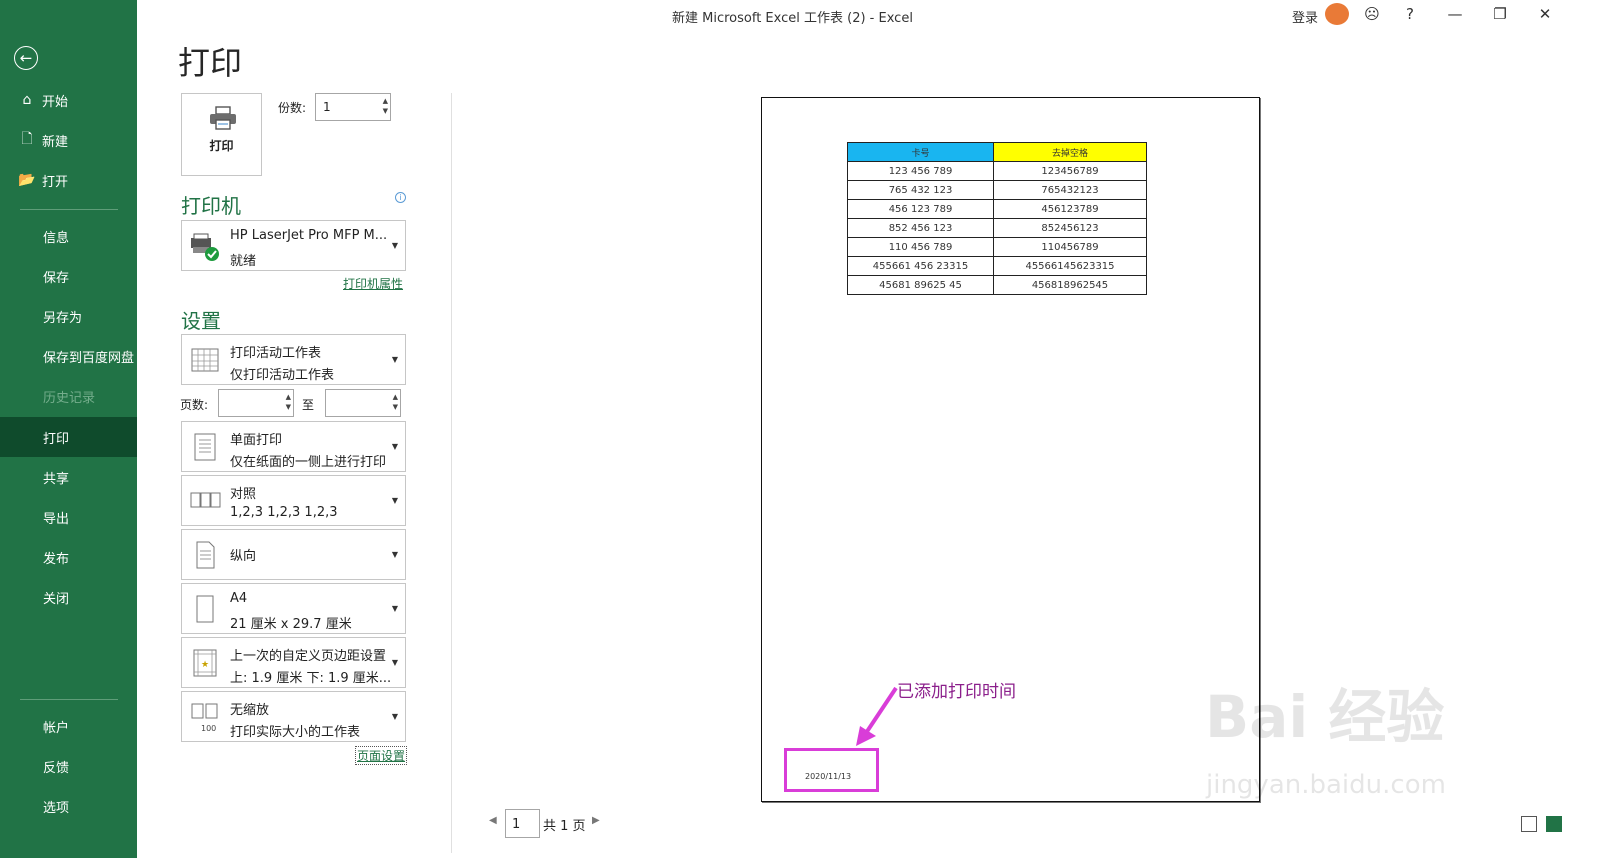  Describe the element at coordinates (56, 519) in the screenshot. I see `nav-label: 导出` at that location.